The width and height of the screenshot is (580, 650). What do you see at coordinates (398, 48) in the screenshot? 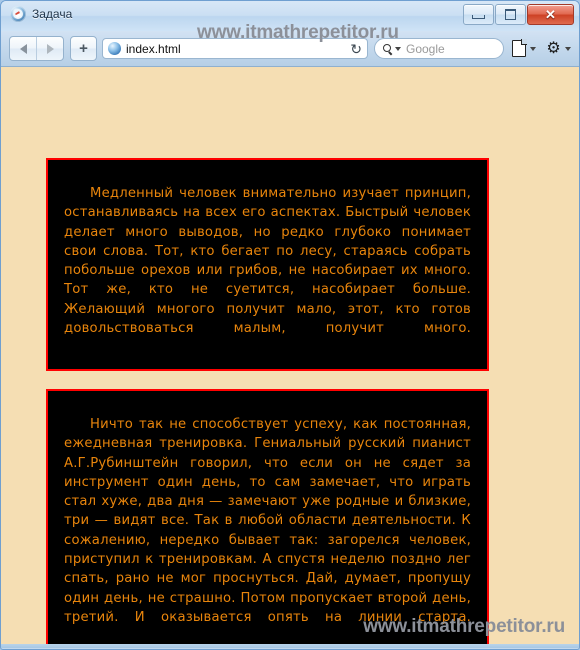
I see `search-caret-down-icon` at bounding box center [398, 48].